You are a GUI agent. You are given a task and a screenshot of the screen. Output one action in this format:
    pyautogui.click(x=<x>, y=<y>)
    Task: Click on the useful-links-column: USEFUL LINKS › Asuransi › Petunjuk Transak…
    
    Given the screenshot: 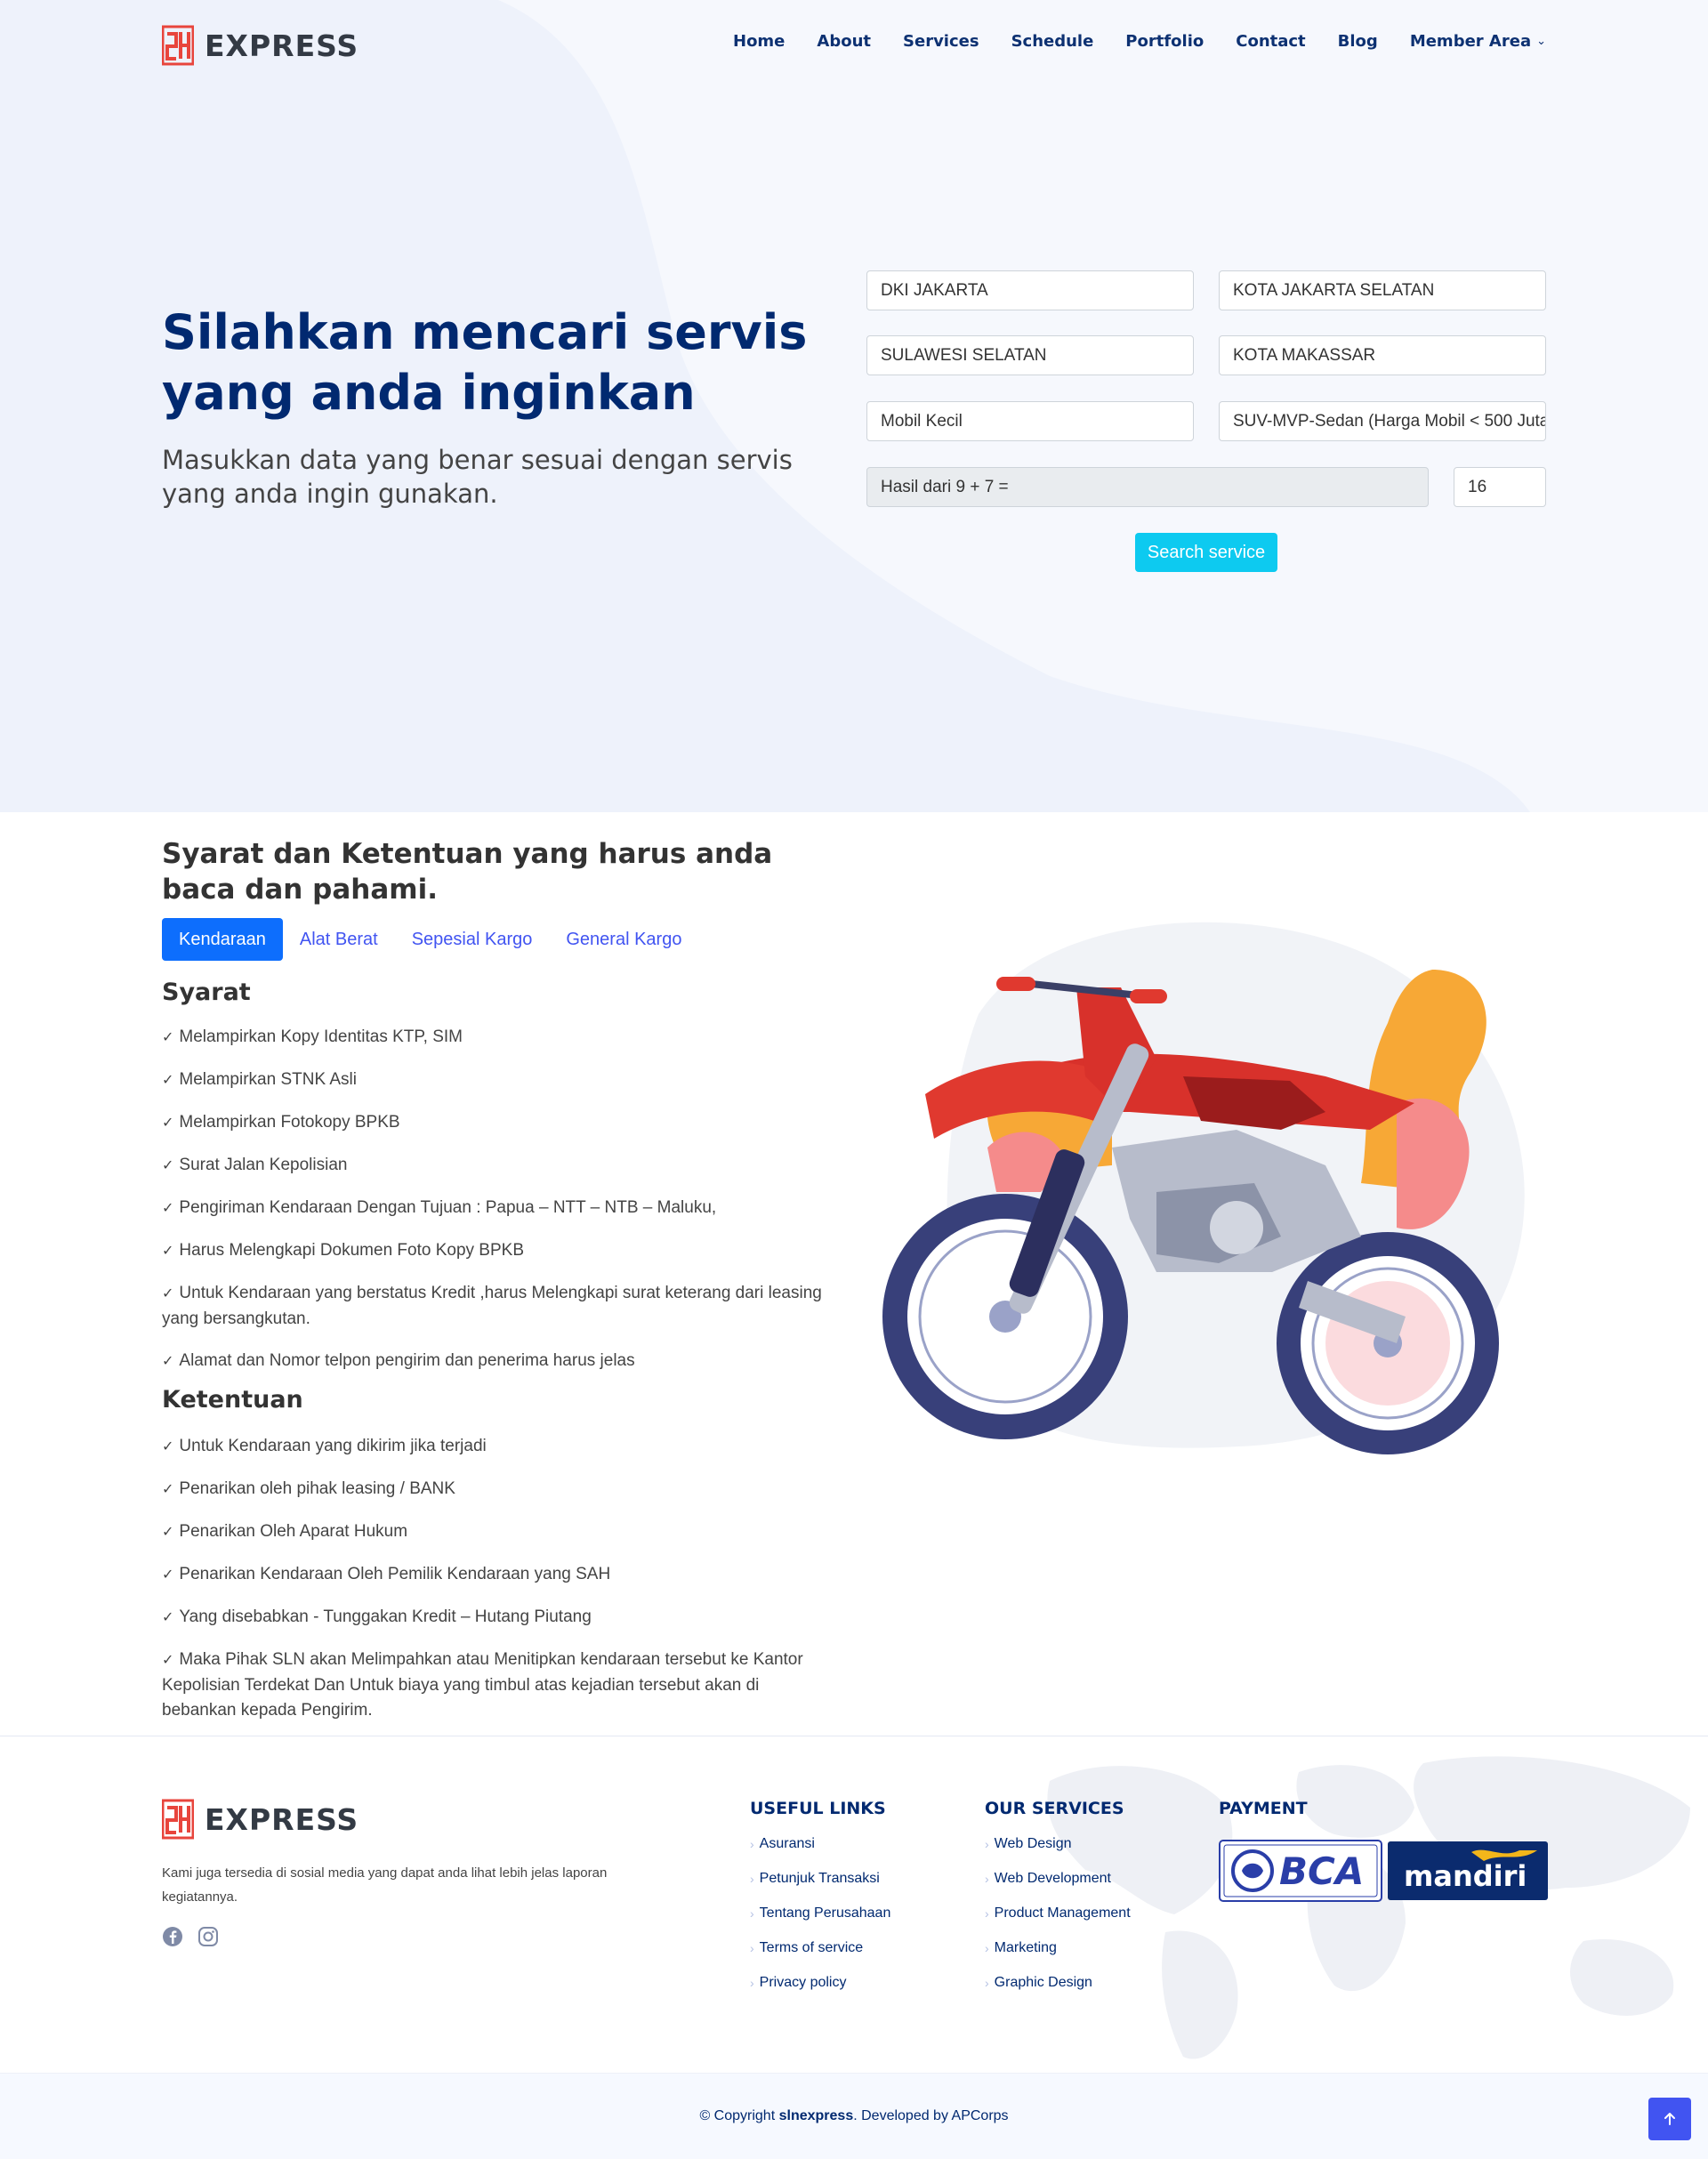 What is the action you would take?
    pyautogui.click(x=820, y=1905)
    